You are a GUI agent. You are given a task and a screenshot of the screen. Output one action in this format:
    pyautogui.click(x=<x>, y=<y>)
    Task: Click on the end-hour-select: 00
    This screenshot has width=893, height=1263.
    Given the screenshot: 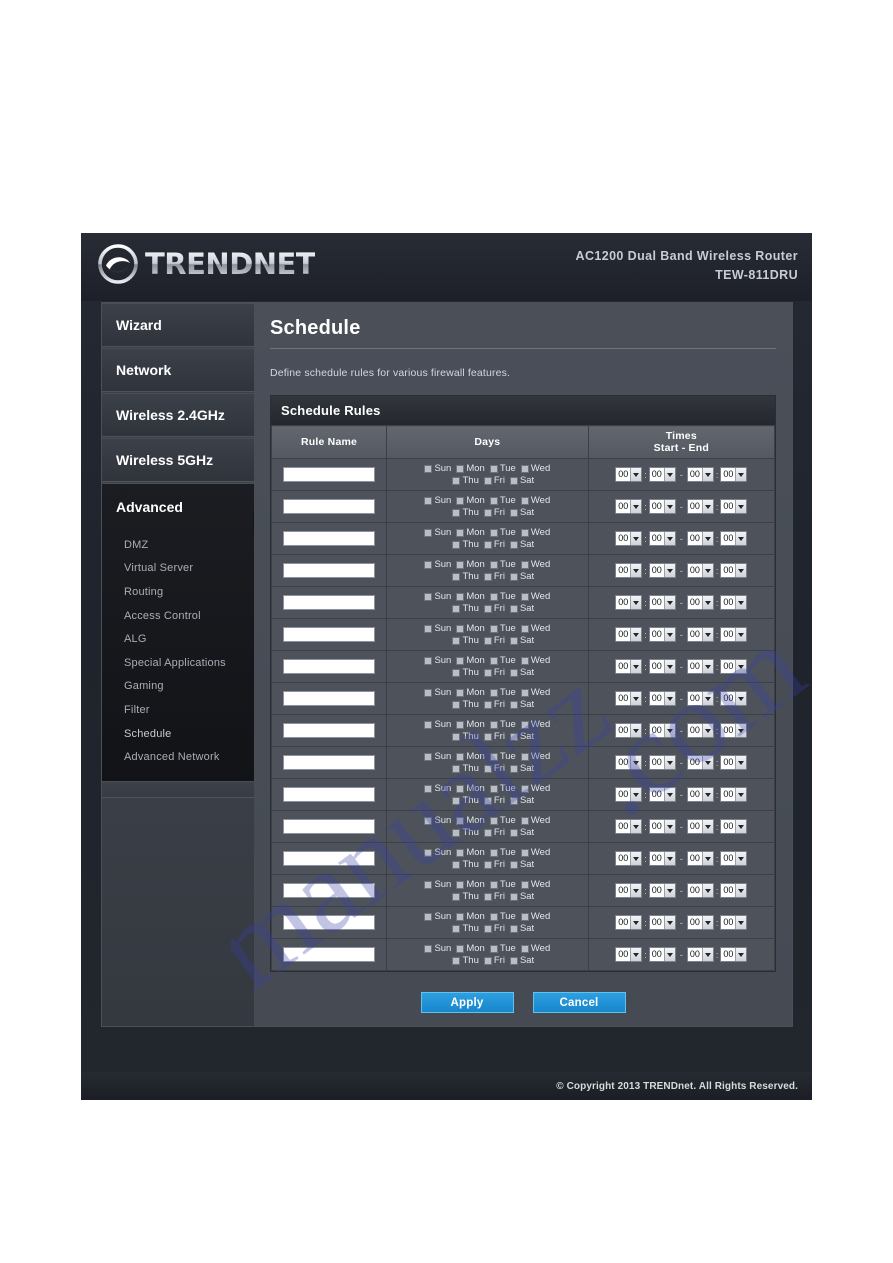 What is the action you would take?
    pyautogui.click(x=700, y=922)
    